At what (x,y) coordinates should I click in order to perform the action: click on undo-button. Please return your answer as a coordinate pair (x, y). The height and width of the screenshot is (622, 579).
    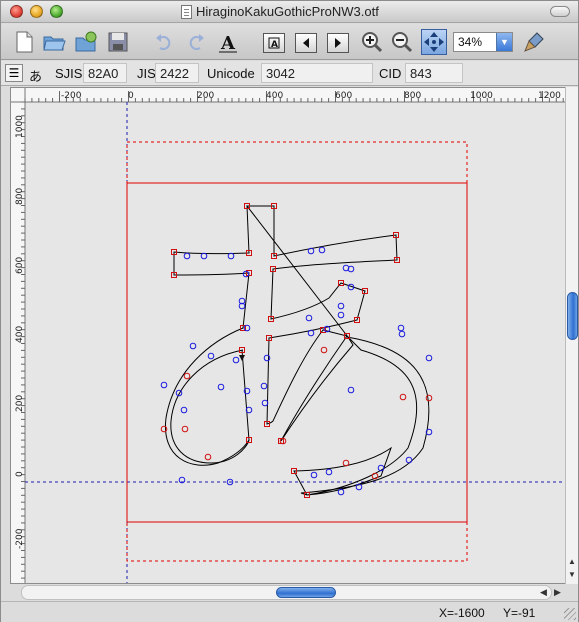
    Looking at the image, I should click on (164, 42).